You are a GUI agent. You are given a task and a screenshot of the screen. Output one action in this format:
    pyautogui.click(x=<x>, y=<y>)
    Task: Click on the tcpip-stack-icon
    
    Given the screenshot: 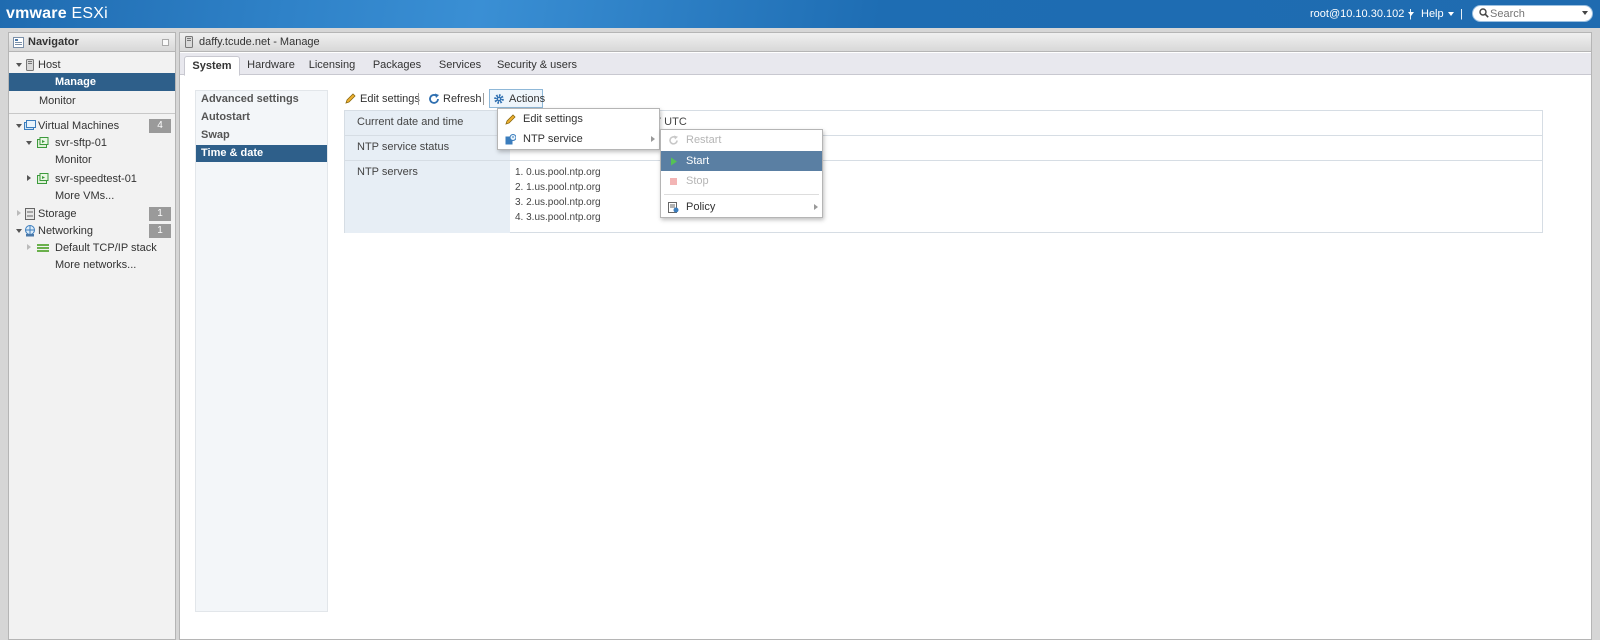 What is the action you would take?
    pyautogui.click(x=43, y=248)
    